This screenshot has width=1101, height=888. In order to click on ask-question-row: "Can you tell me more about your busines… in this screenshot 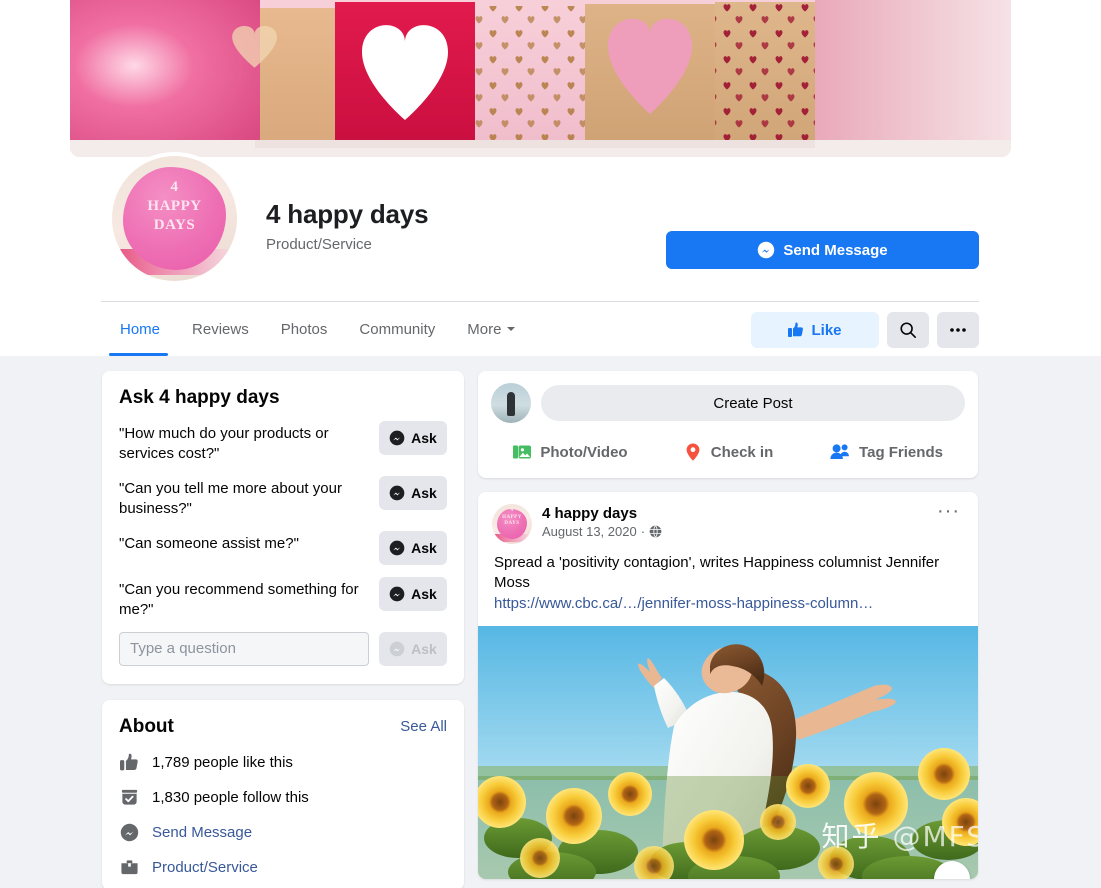, I will do `click(283, 497)`.